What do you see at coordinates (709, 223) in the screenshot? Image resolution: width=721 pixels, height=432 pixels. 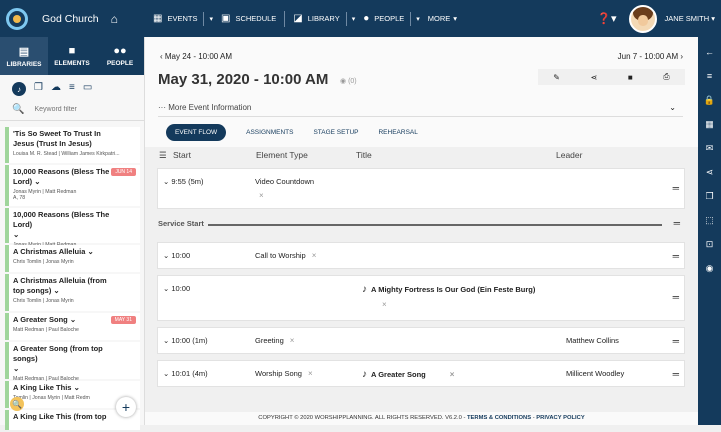 I see `select-icon: ⬚` at bounding box center [709, 223].